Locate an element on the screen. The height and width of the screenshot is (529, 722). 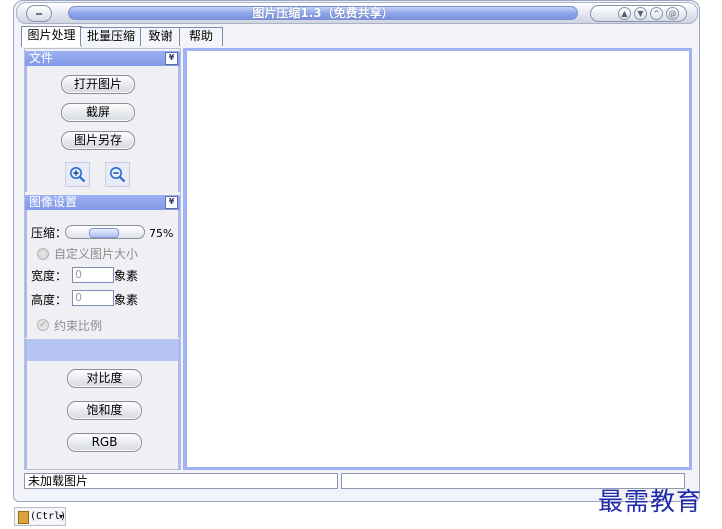
close-button: @ is located at coordinates (672, 13).